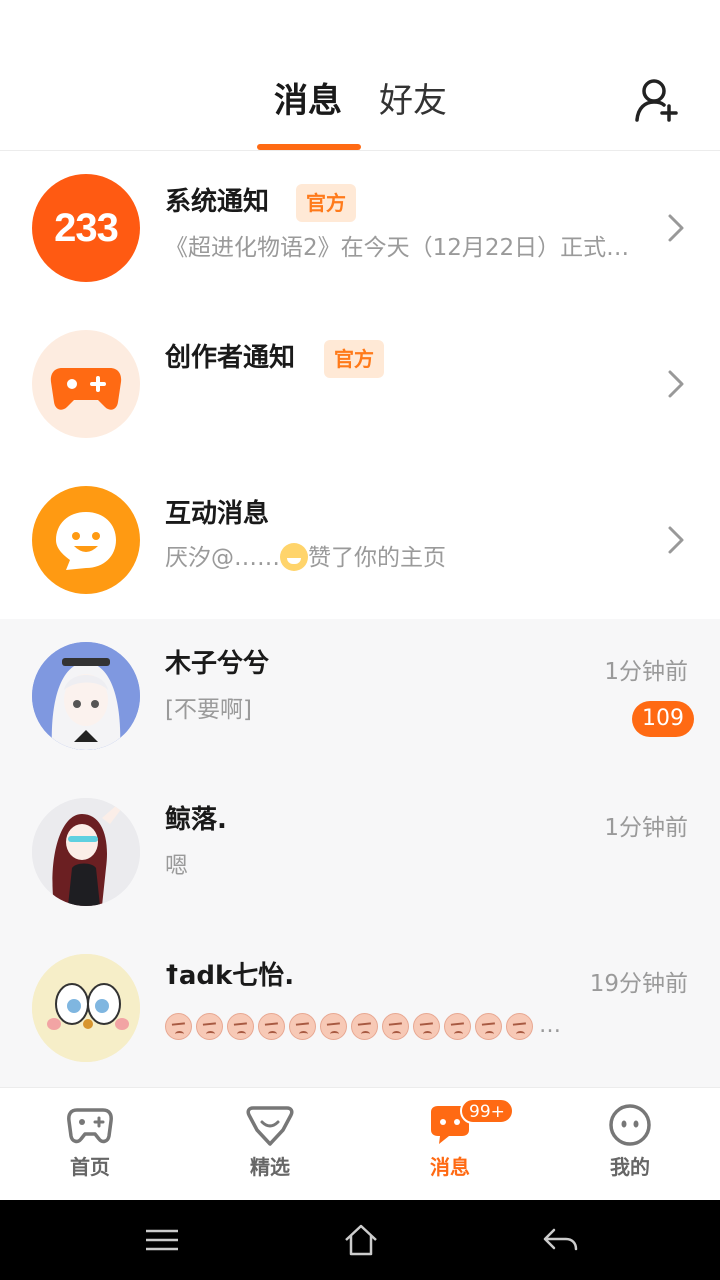  I want to click on row-title: 系统通知, so click(217, 202).